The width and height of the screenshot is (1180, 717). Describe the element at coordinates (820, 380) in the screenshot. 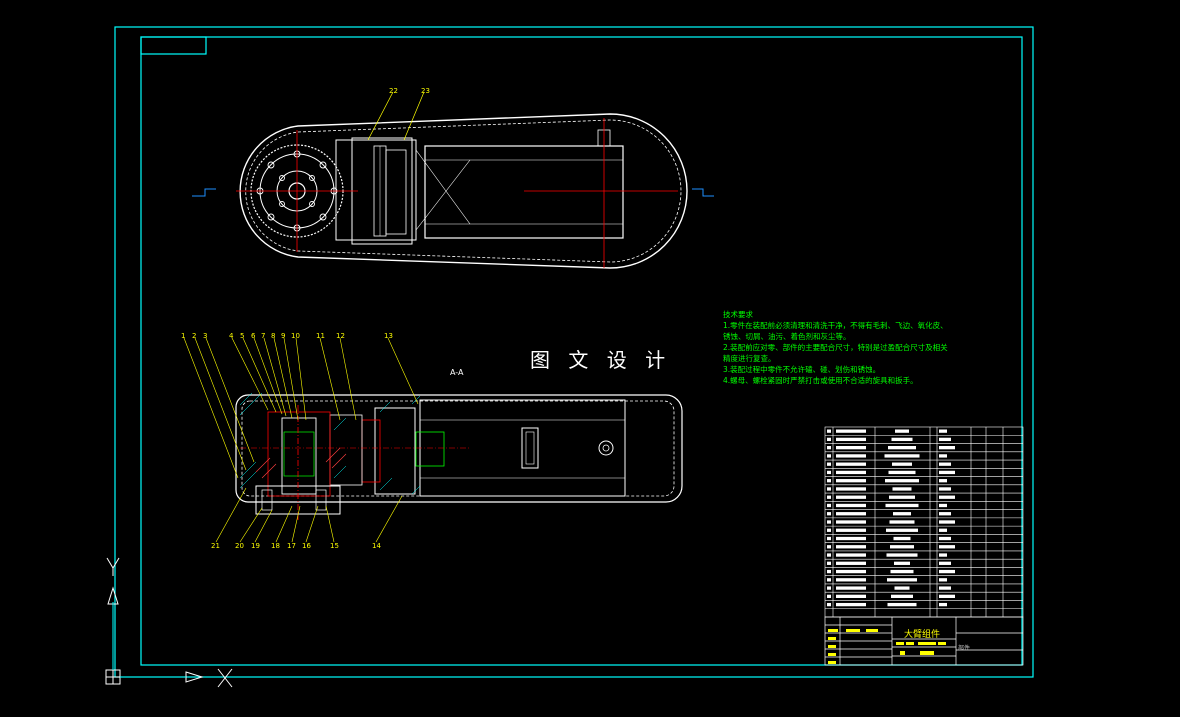

I see `tech-note-line: 4.螺母、螺栓紧固时严禁打击或使用不合适的旋具和扳手。` at that location.